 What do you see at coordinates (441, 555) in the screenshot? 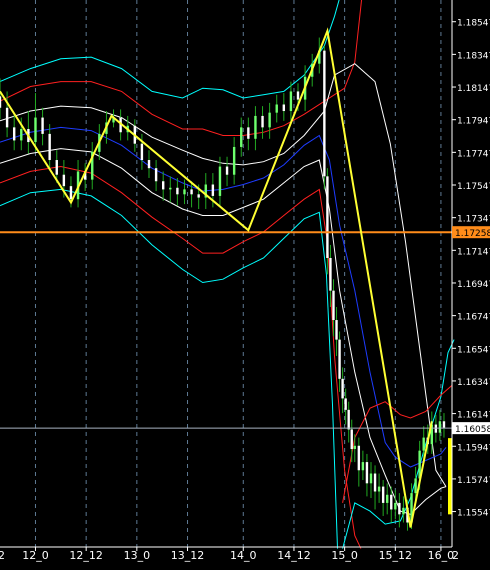
I see `x-tick-label: 16_0` at bounding box center [441, 555].